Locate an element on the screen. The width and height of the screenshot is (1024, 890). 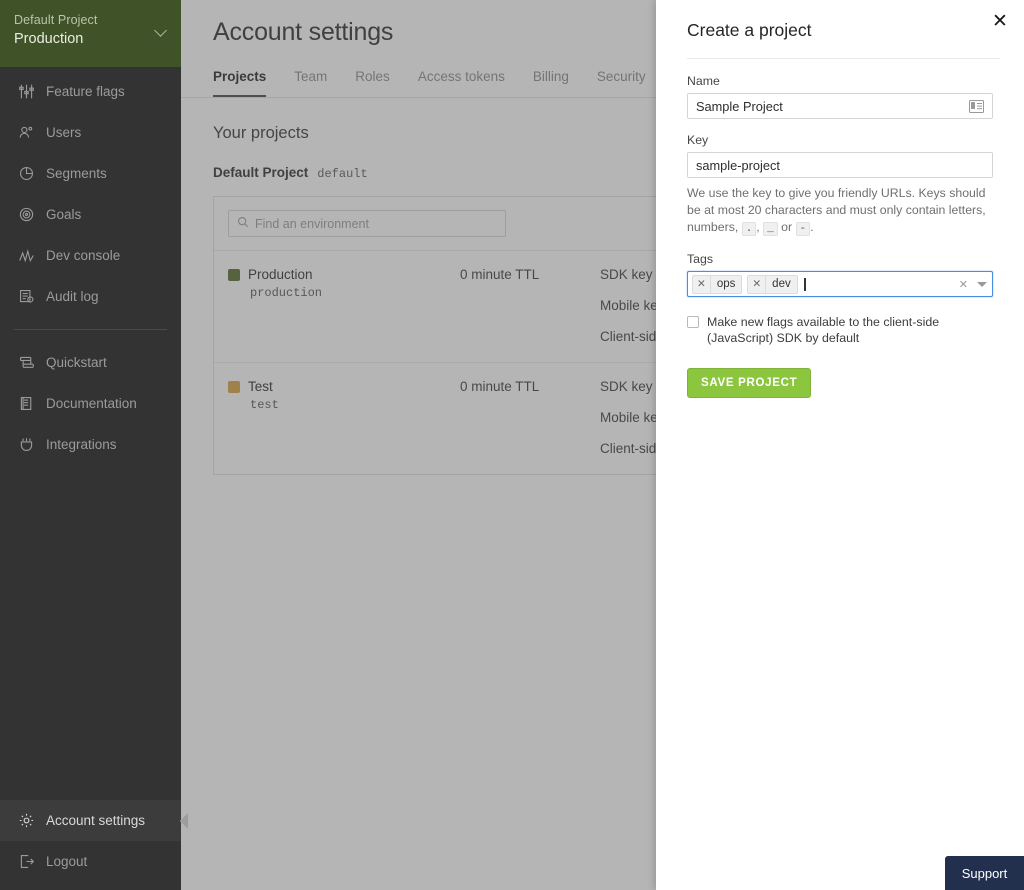
sidebar-item-label: Quickstart is located at coordinates (76, 362).